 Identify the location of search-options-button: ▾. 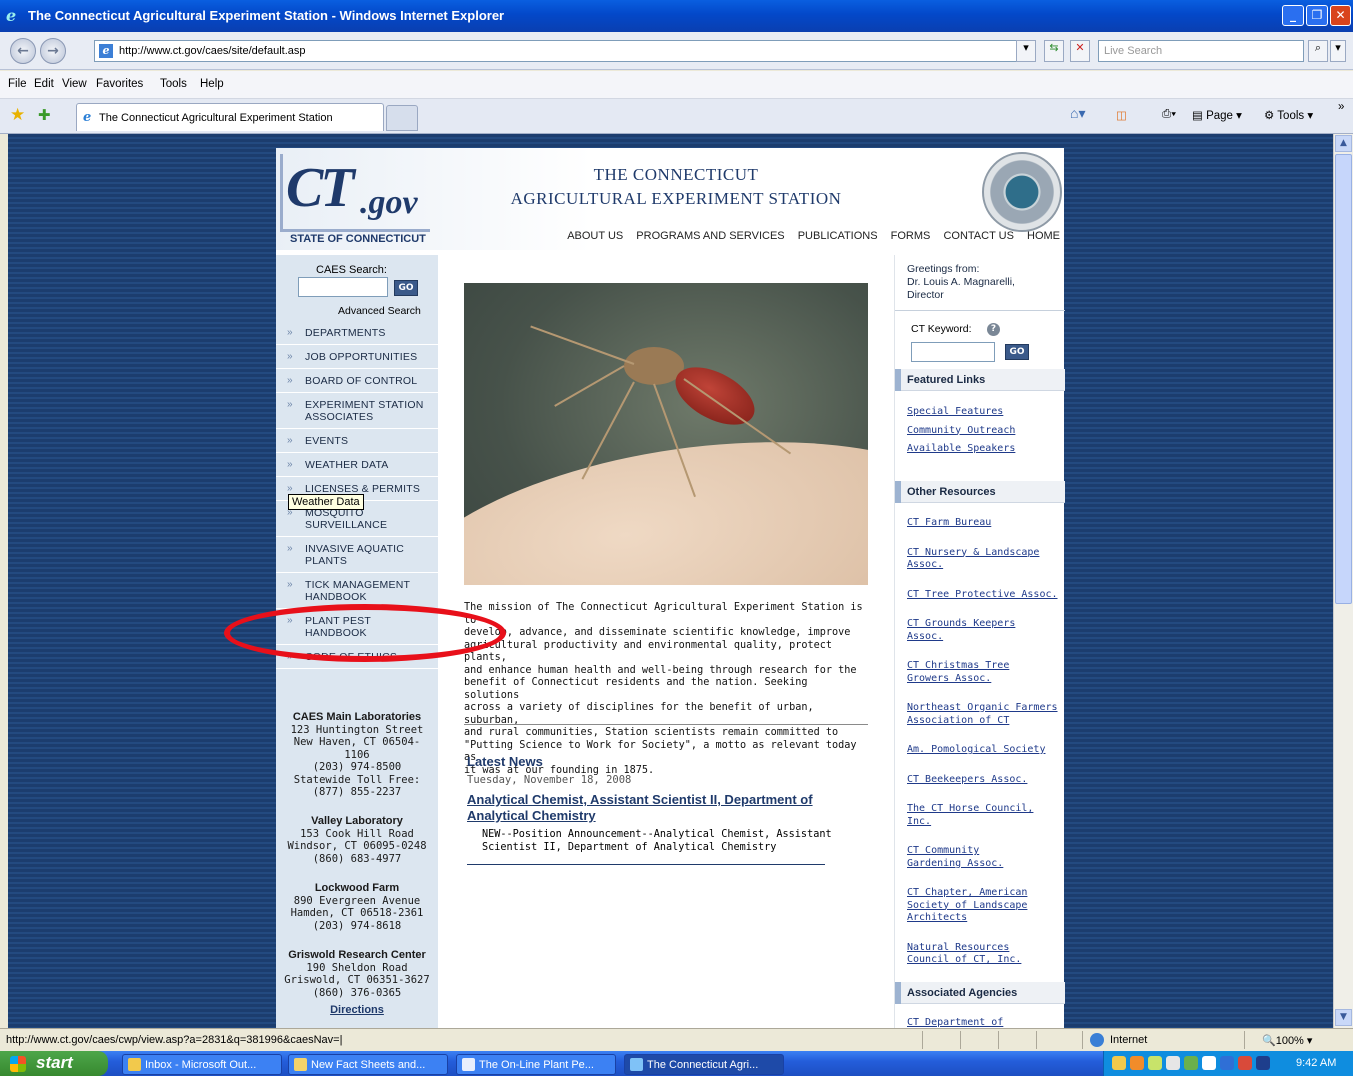
(1338, 51).